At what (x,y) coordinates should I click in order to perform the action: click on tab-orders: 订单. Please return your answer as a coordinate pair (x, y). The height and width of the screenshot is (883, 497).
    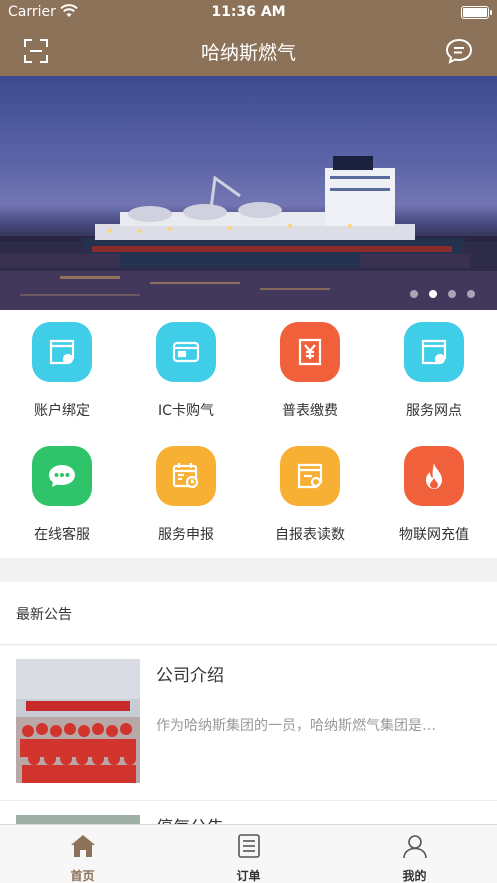
    Looking at the image, I should click on (248, 854).